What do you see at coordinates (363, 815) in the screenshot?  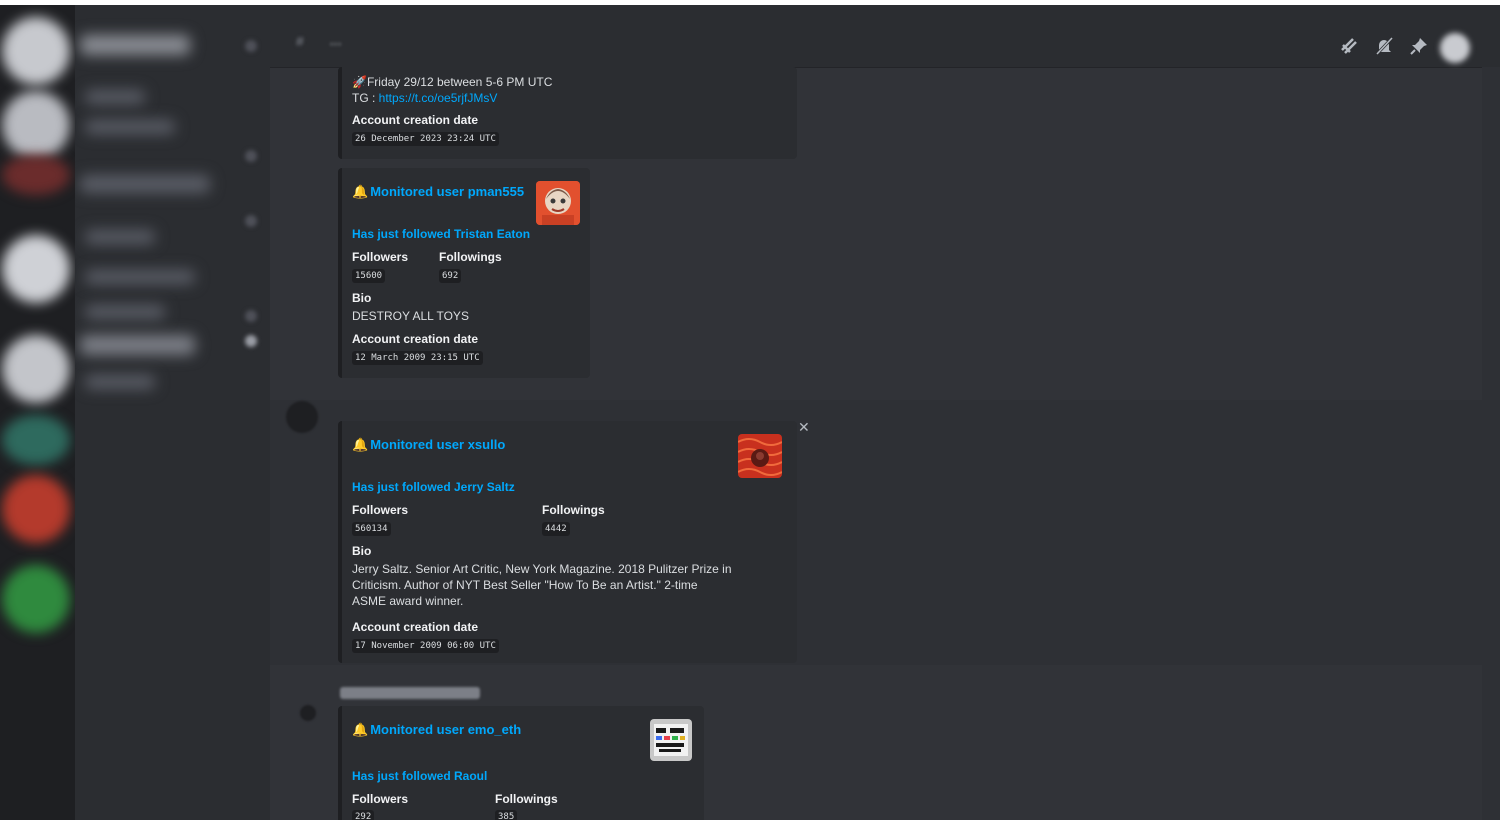 I see `followers-value: 292` at bounding box center [363, 815].